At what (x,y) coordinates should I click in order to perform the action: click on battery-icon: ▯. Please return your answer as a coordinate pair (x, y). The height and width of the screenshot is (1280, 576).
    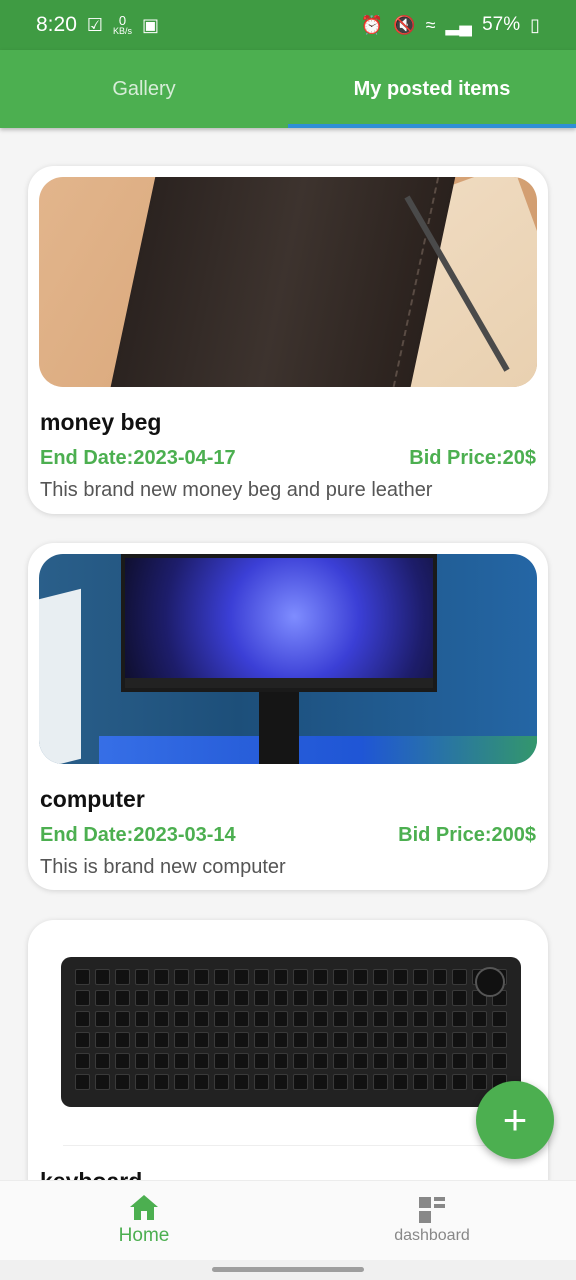
    Looking at the image, I should click on (535, 25).